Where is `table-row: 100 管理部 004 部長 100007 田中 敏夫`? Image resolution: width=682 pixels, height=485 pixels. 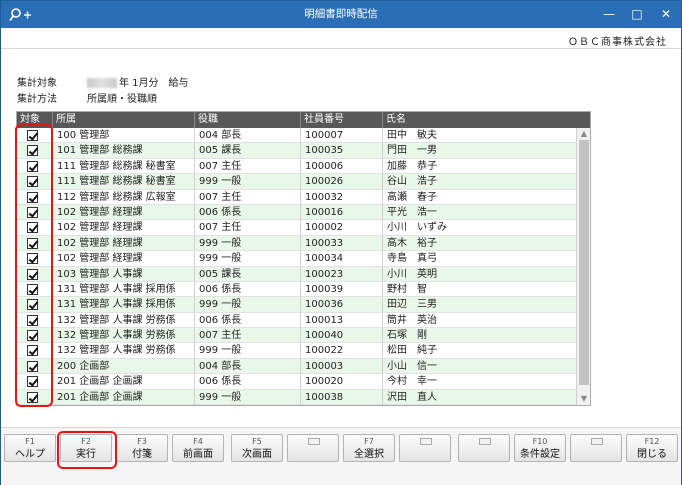
table-row: 100 管理部 004 部長 100007 田中 敏夫 is located at coordinates (297, 136).